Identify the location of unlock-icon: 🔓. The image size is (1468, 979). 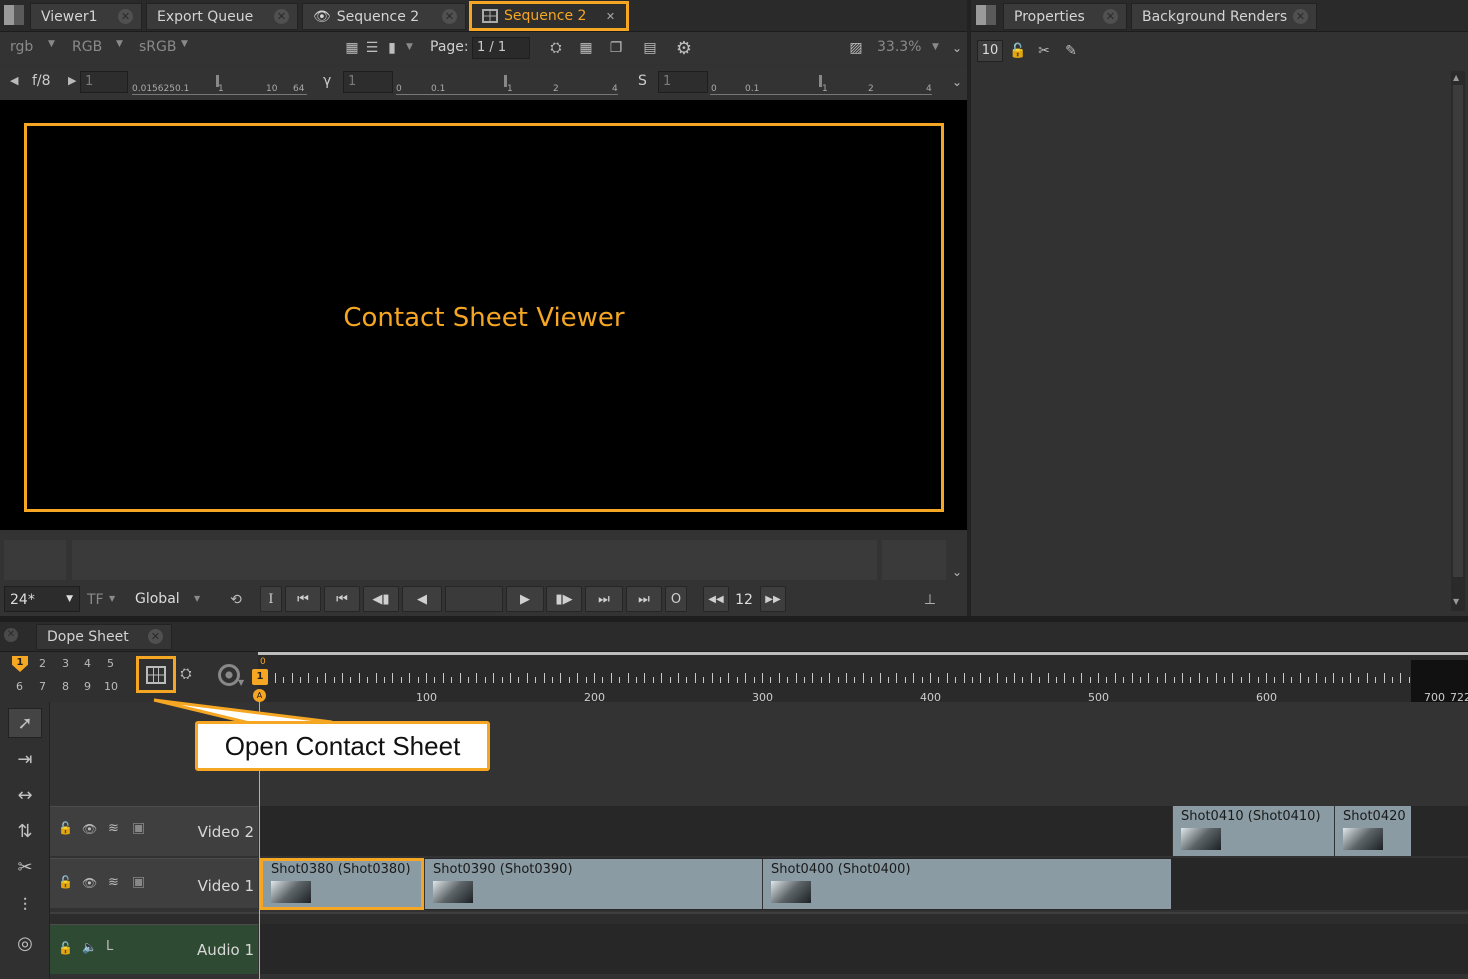
(1018, 51).